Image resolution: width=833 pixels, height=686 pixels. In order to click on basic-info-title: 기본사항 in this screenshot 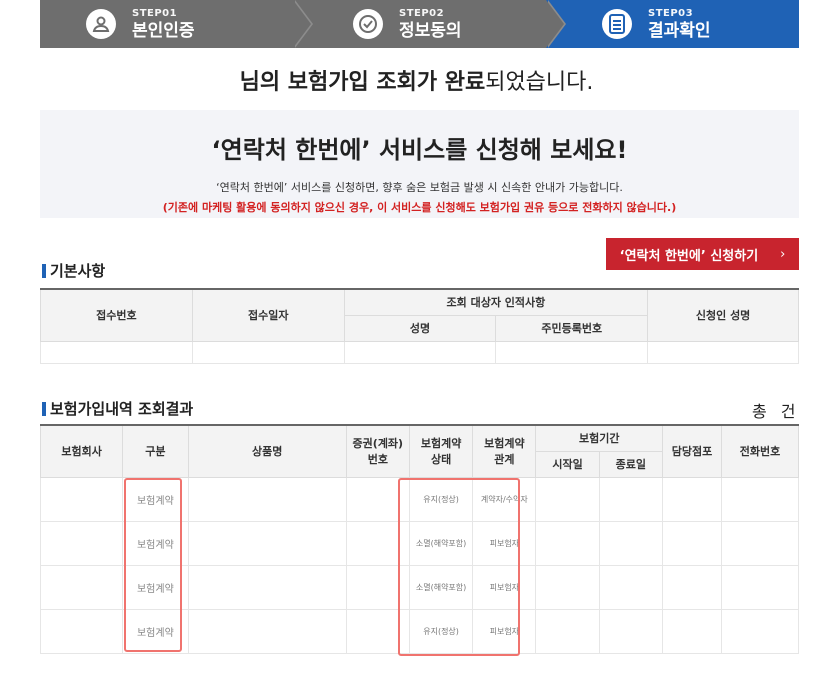, I will do `click(73, 270)`.